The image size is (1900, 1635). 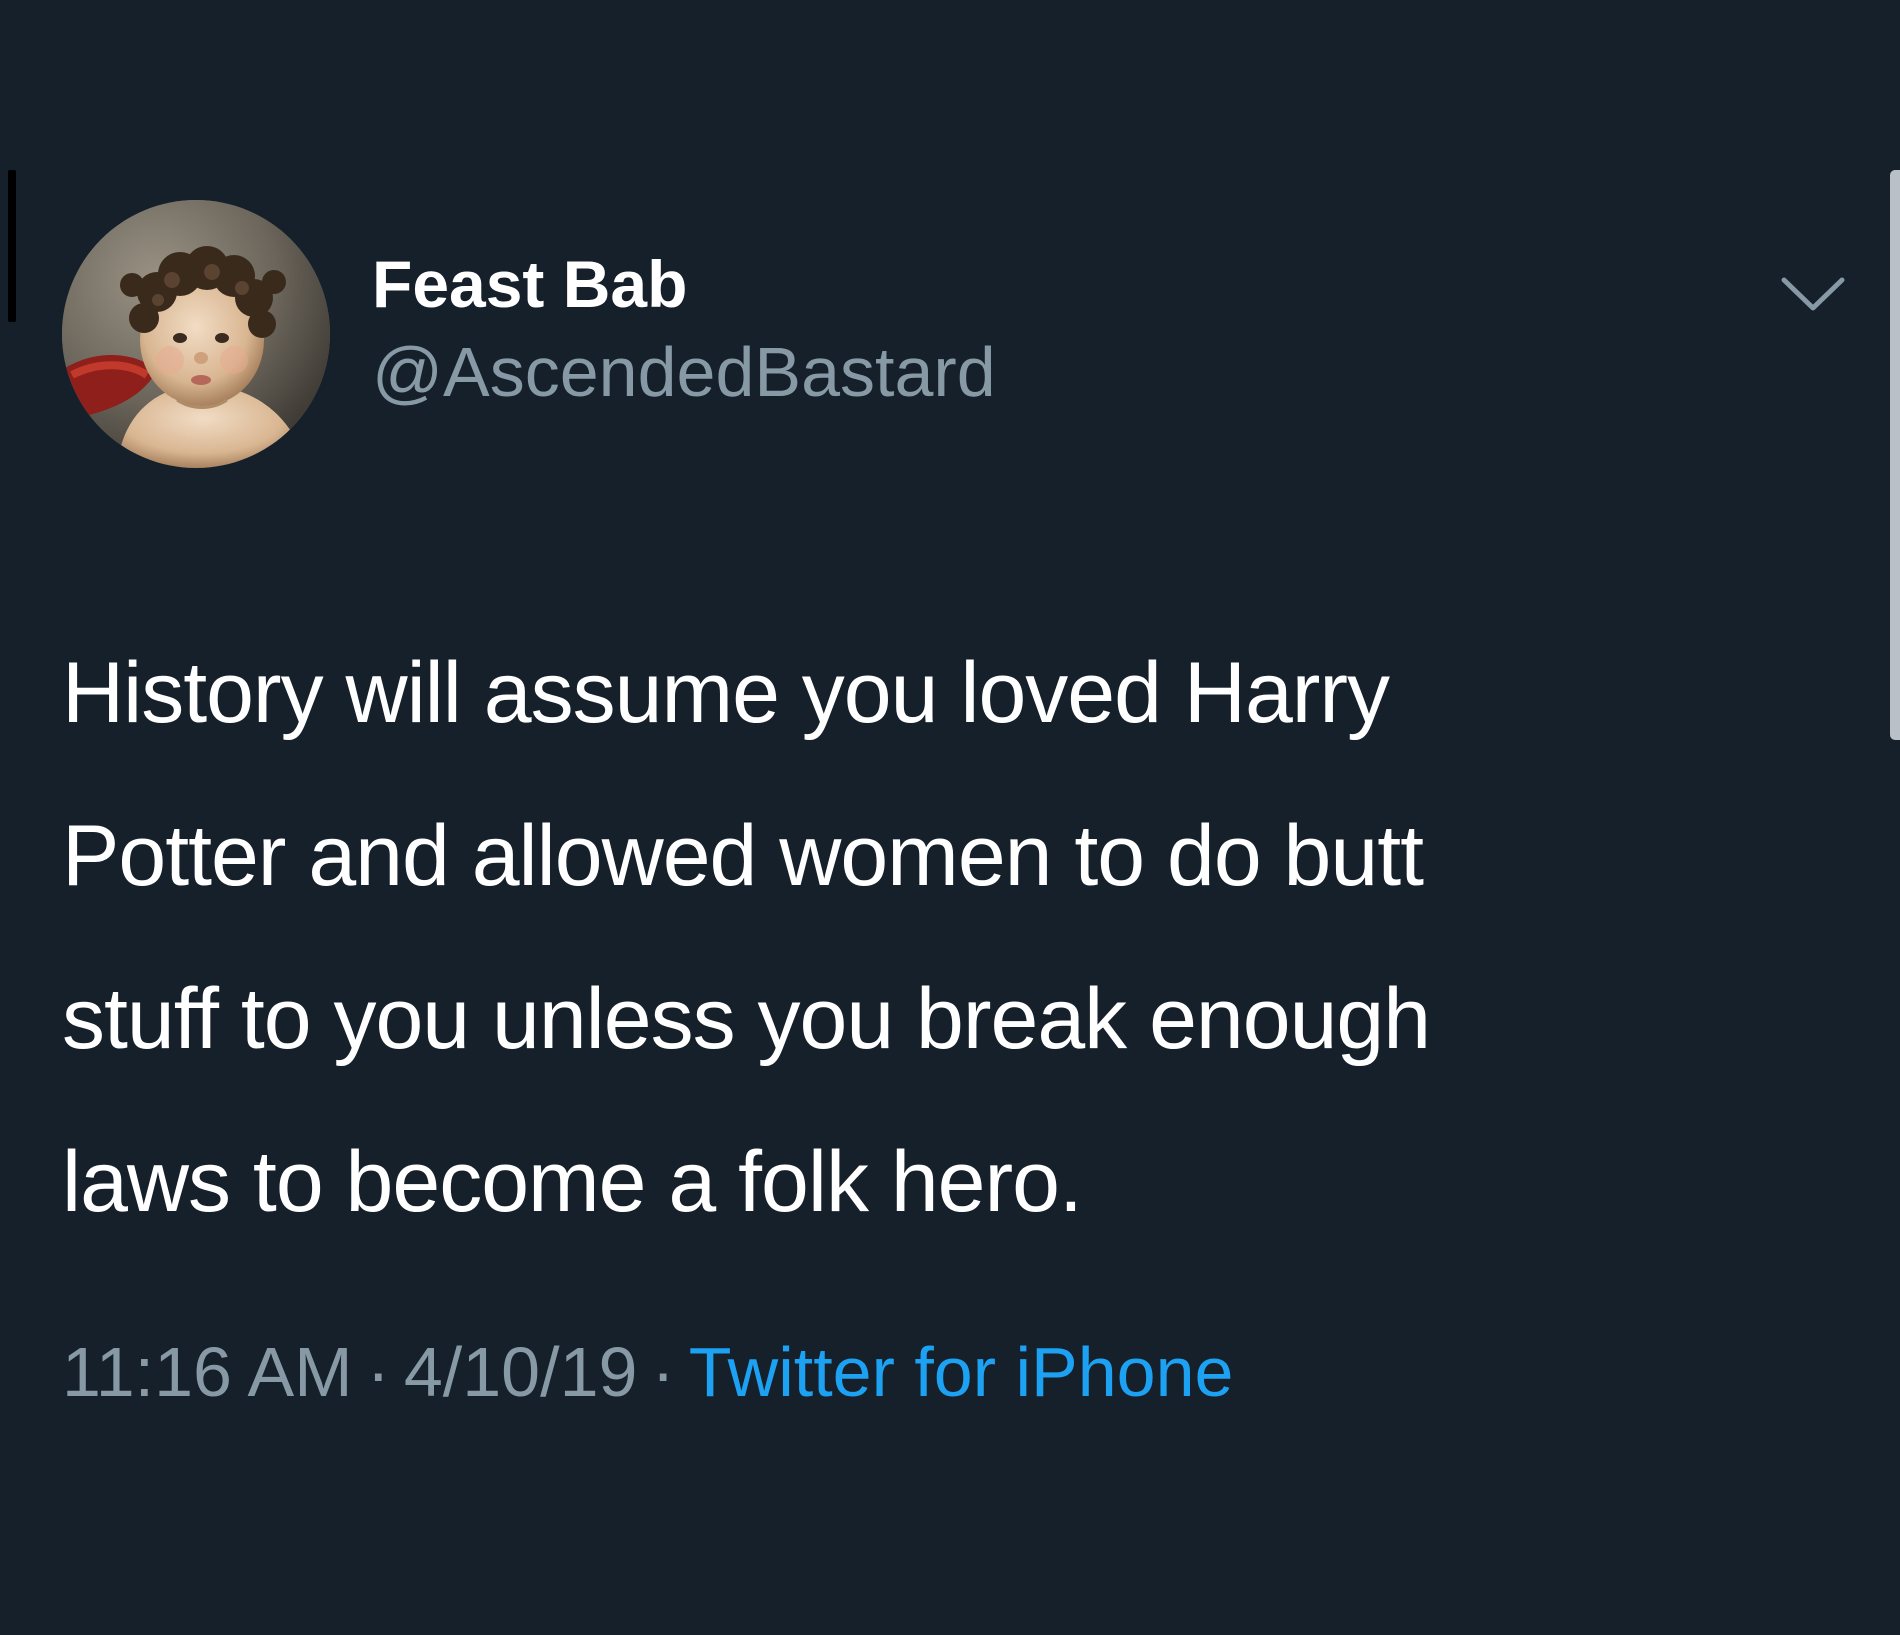 I want to click on tweet-source-link: Twitter for iPhone, so click(x=961, y=1372).